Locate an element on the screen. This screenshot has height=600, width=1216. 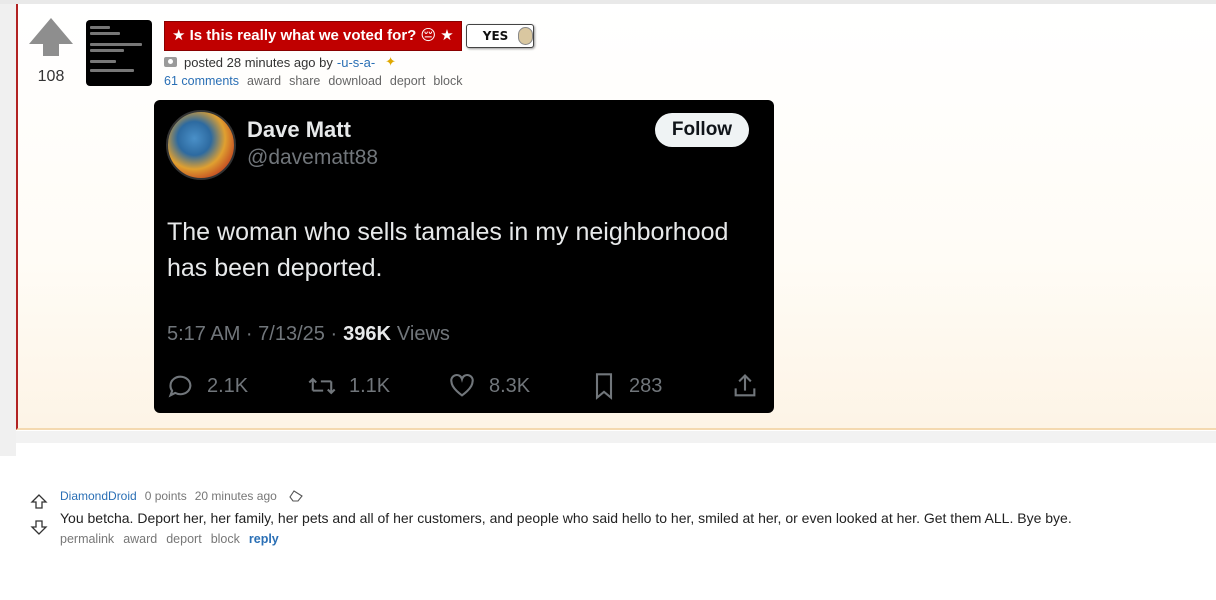
post-tagline: posted 28 minutes ago by -u-s-a- ✦ is located at coordinates (280, 62).